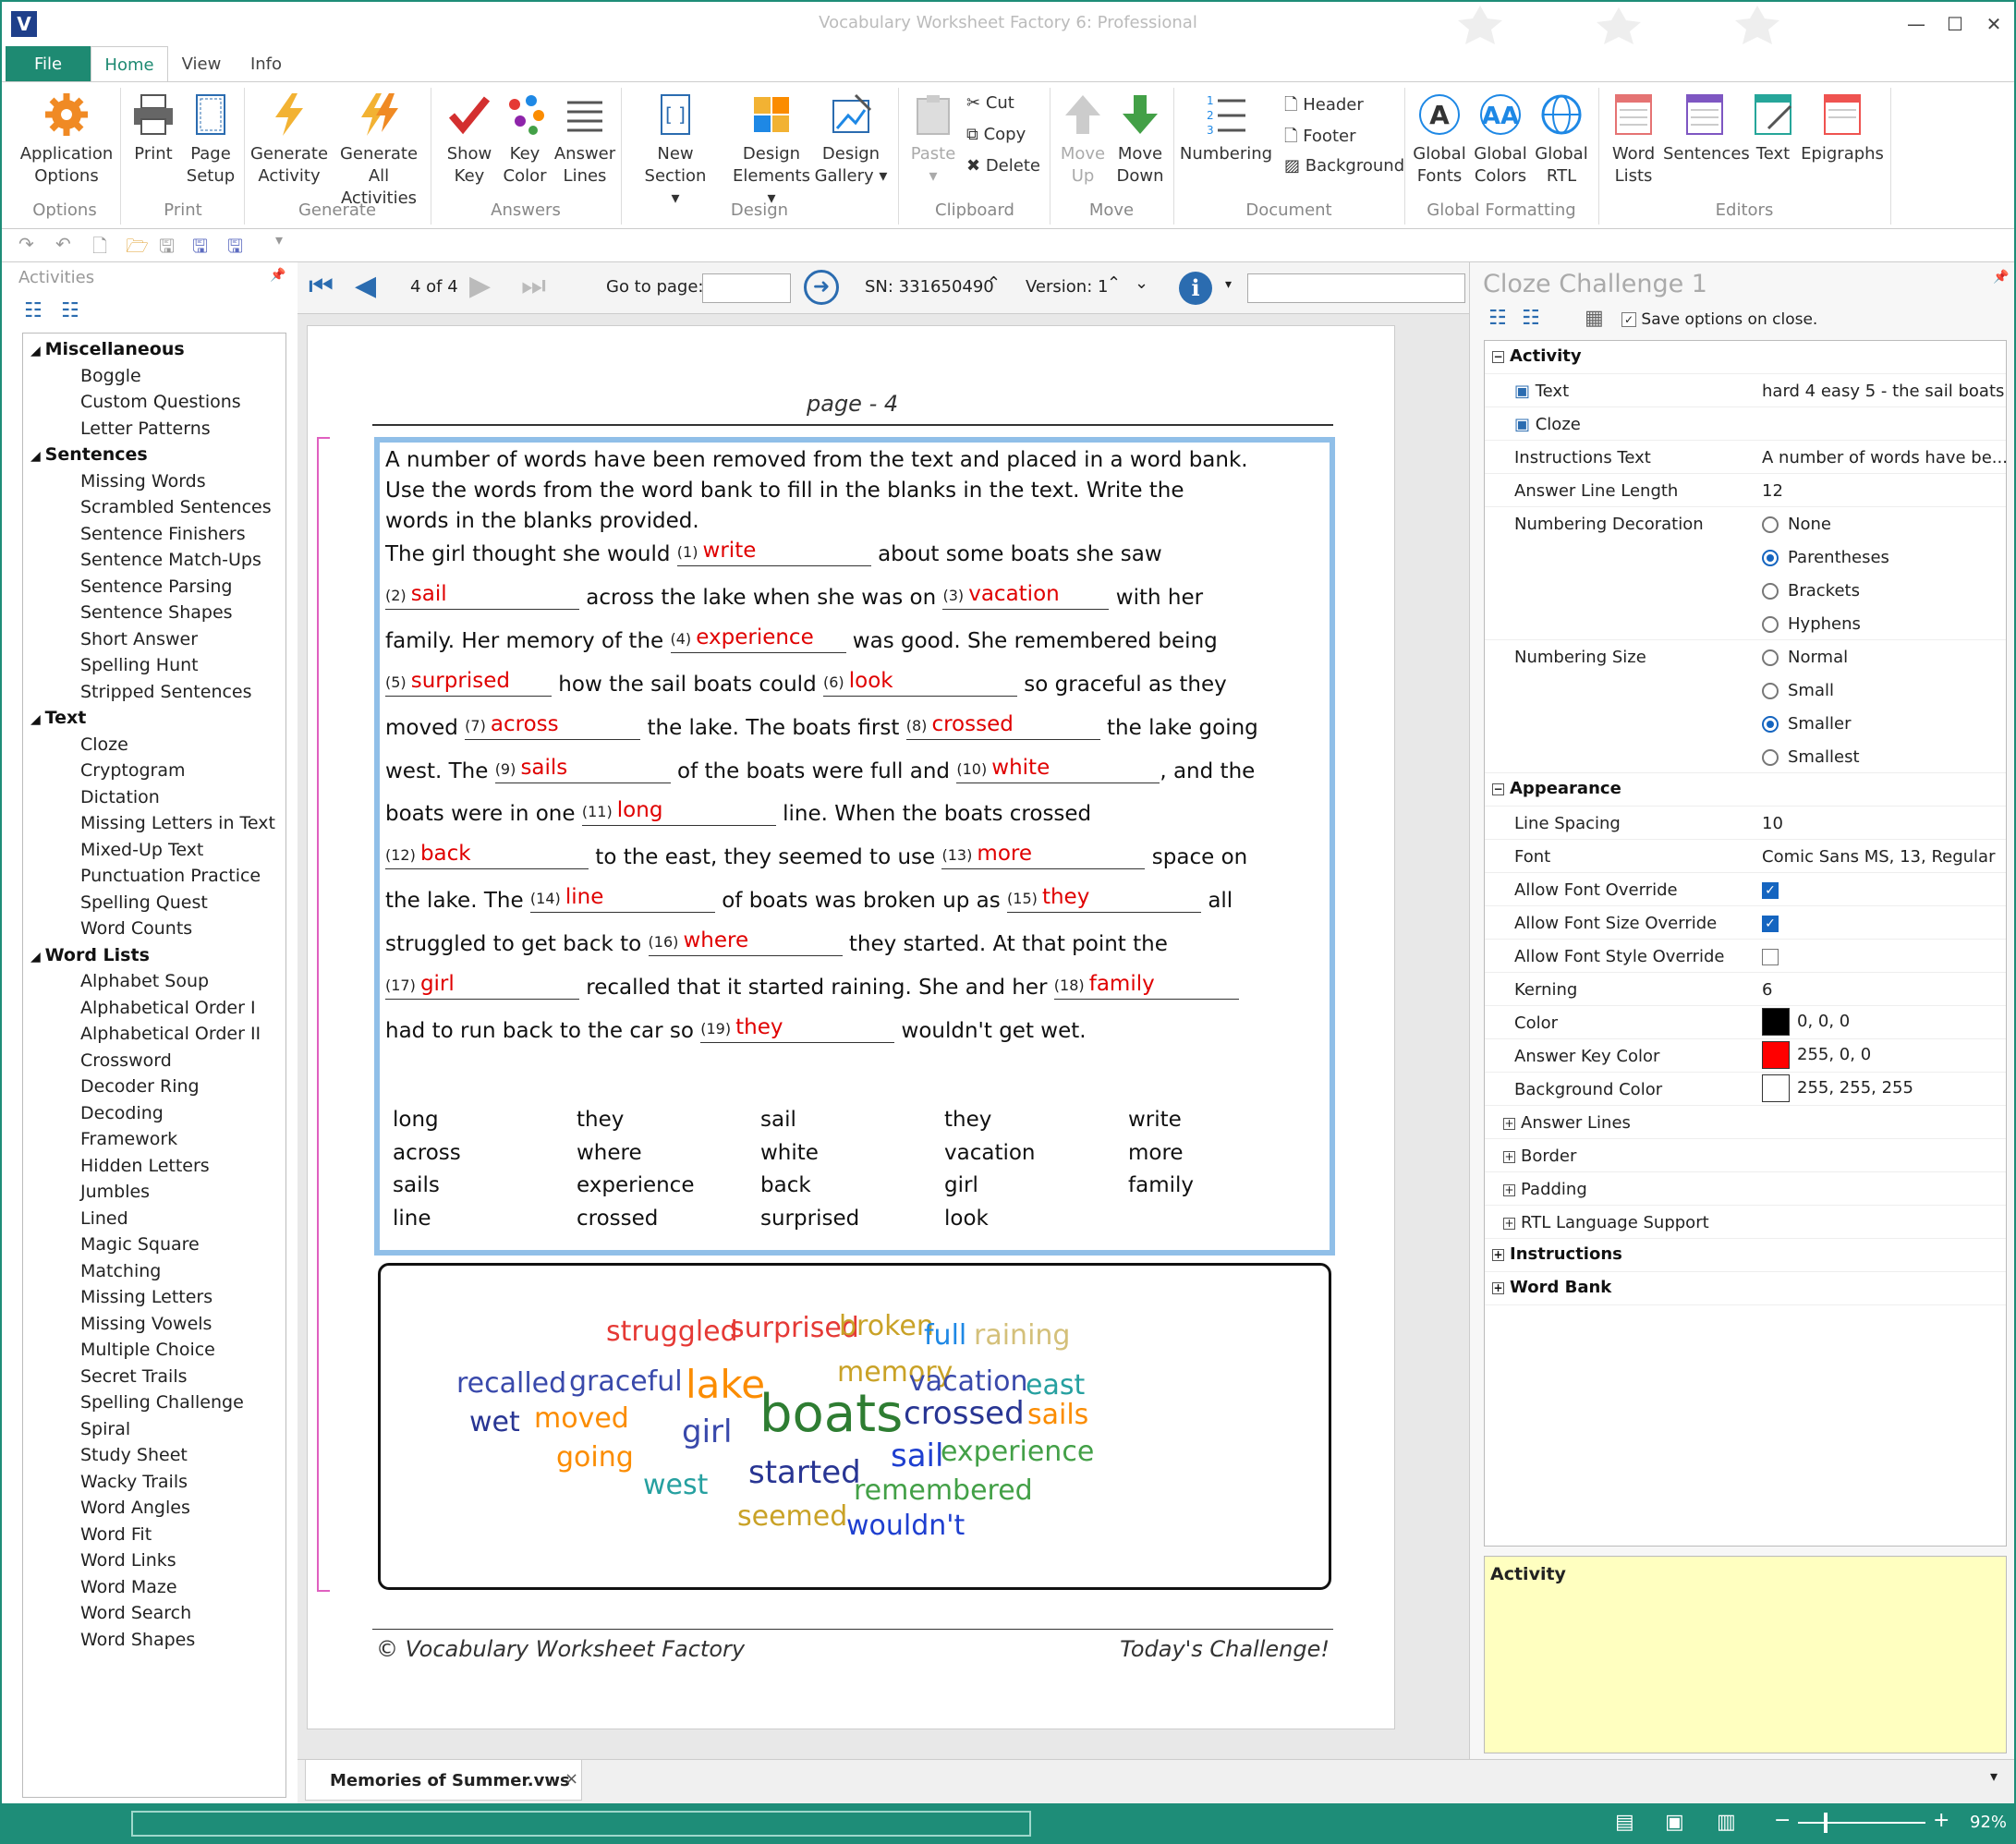 The height and width of the screenshot is (1844, 2016). Describe the element at coordinates (533, 286) in the screenshot. I see `last-page-button: ⏭` at that location.